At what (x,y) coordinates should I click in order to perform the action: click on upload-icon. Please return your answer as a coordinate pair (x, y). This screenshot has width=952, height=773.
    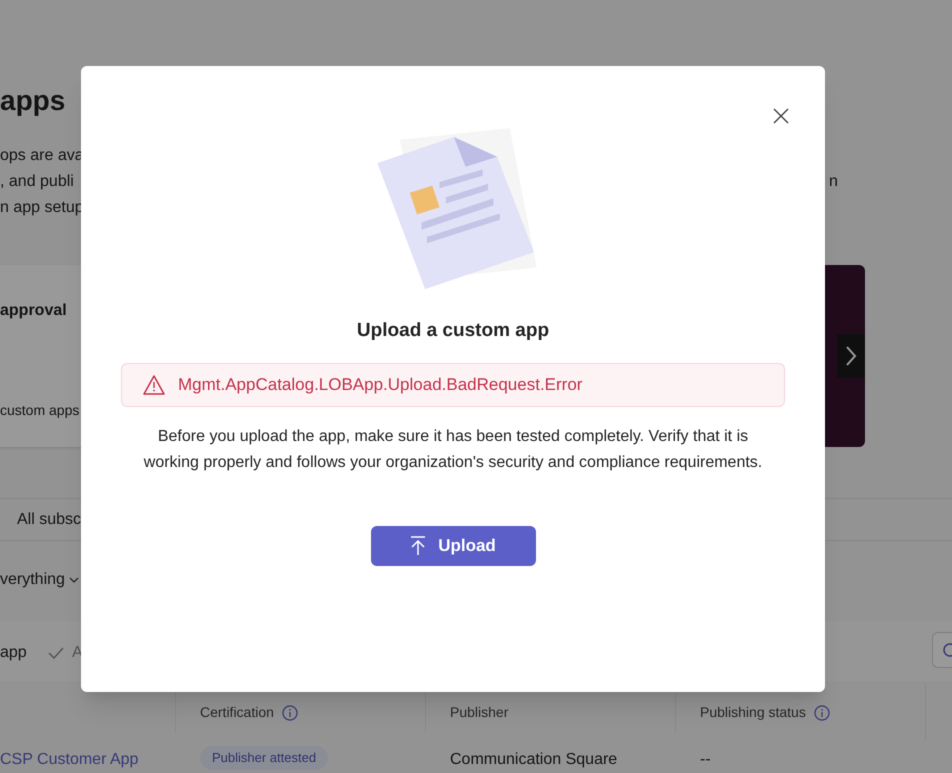
    Looking at the image, I should click on (418, 546).